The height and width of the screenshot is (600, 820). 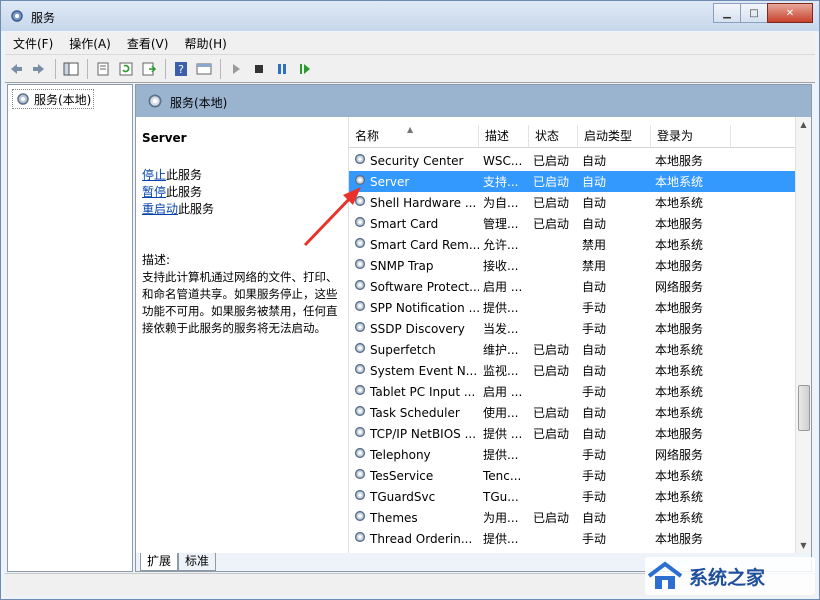 I want to click on show-hide-console-tree-icon, so click(x=71, y=69).